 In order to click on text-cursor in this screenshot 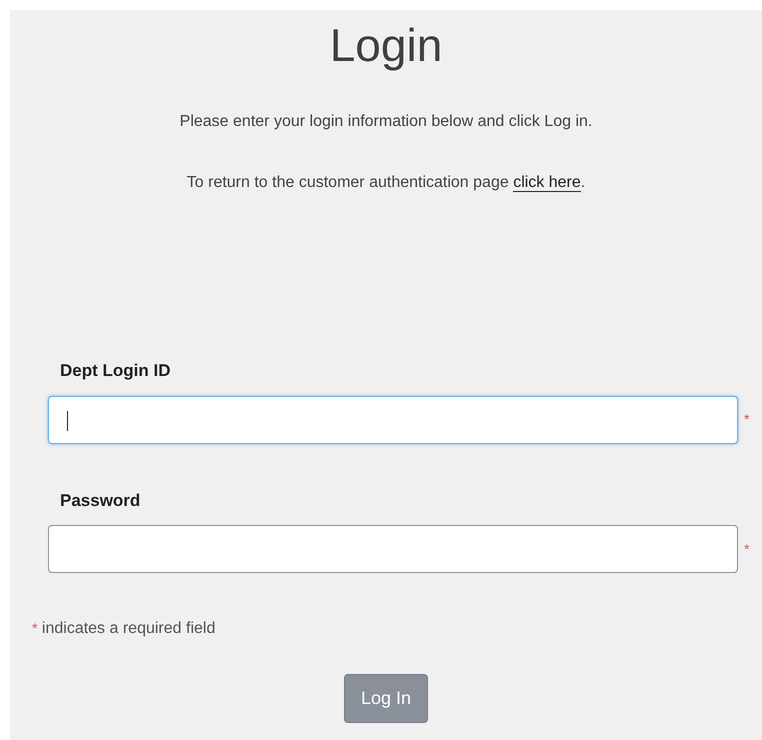, I will do `click(67, 420)`.